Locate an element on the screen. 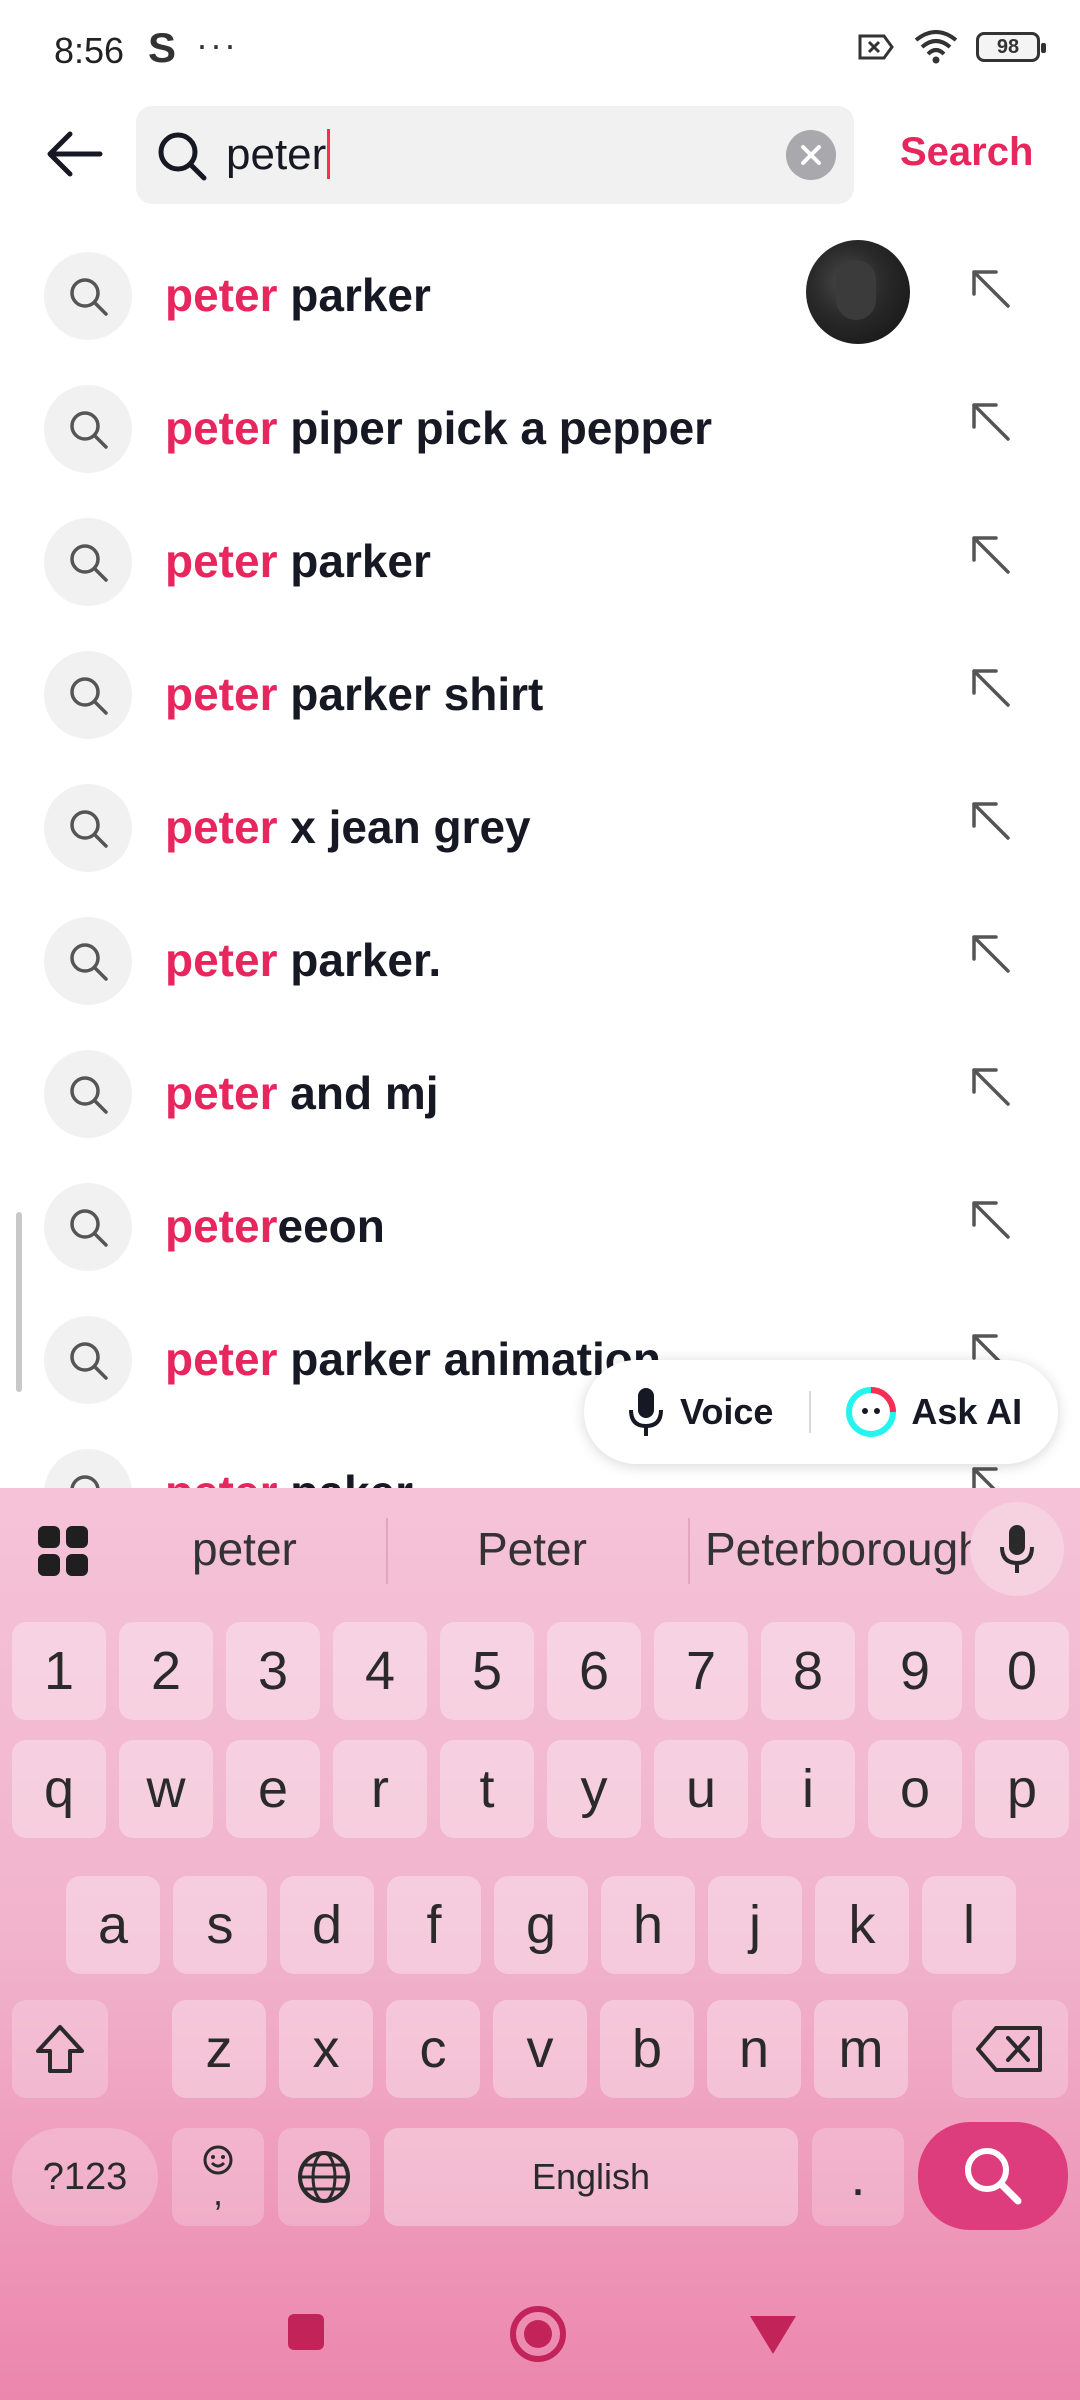 This screenshot has width=1080, height=2400. status-time: 8:56 is located at coordinates (89, 50).